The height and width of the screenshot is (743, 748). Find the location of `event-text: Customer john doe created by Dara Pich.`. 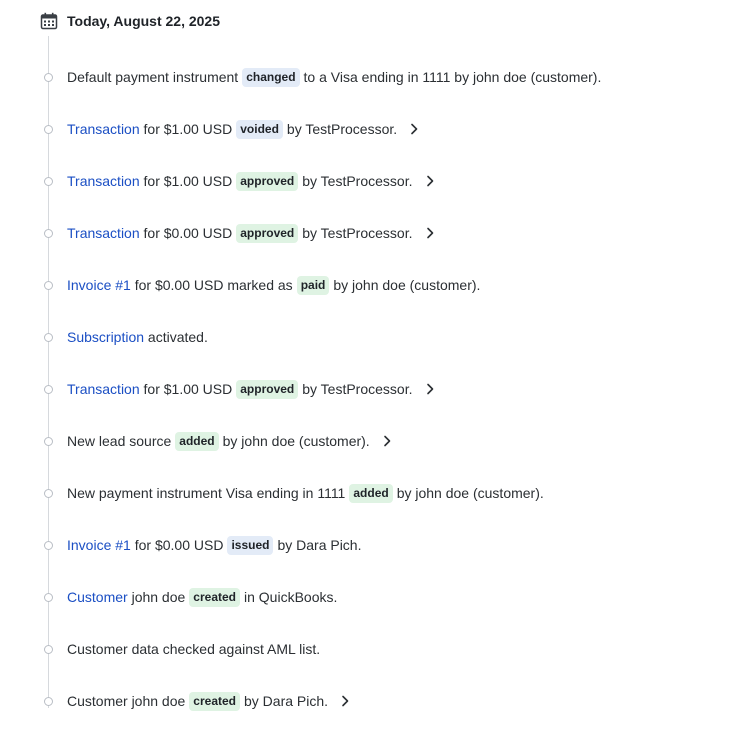

event-text: Customer john doe created by Dara Pich. is located at coordinates (198, 701).